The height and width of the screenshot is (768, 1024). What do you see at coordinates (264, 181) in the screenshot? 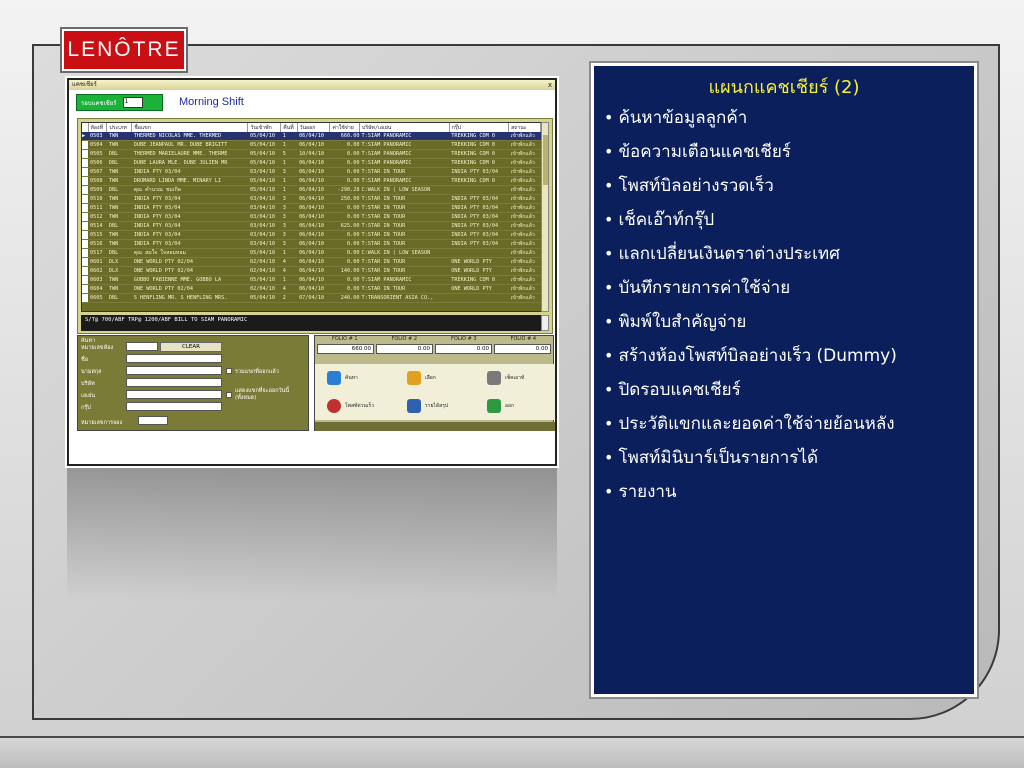
I see `table-cell: 05/04/10` at bounding box center [264, 181].